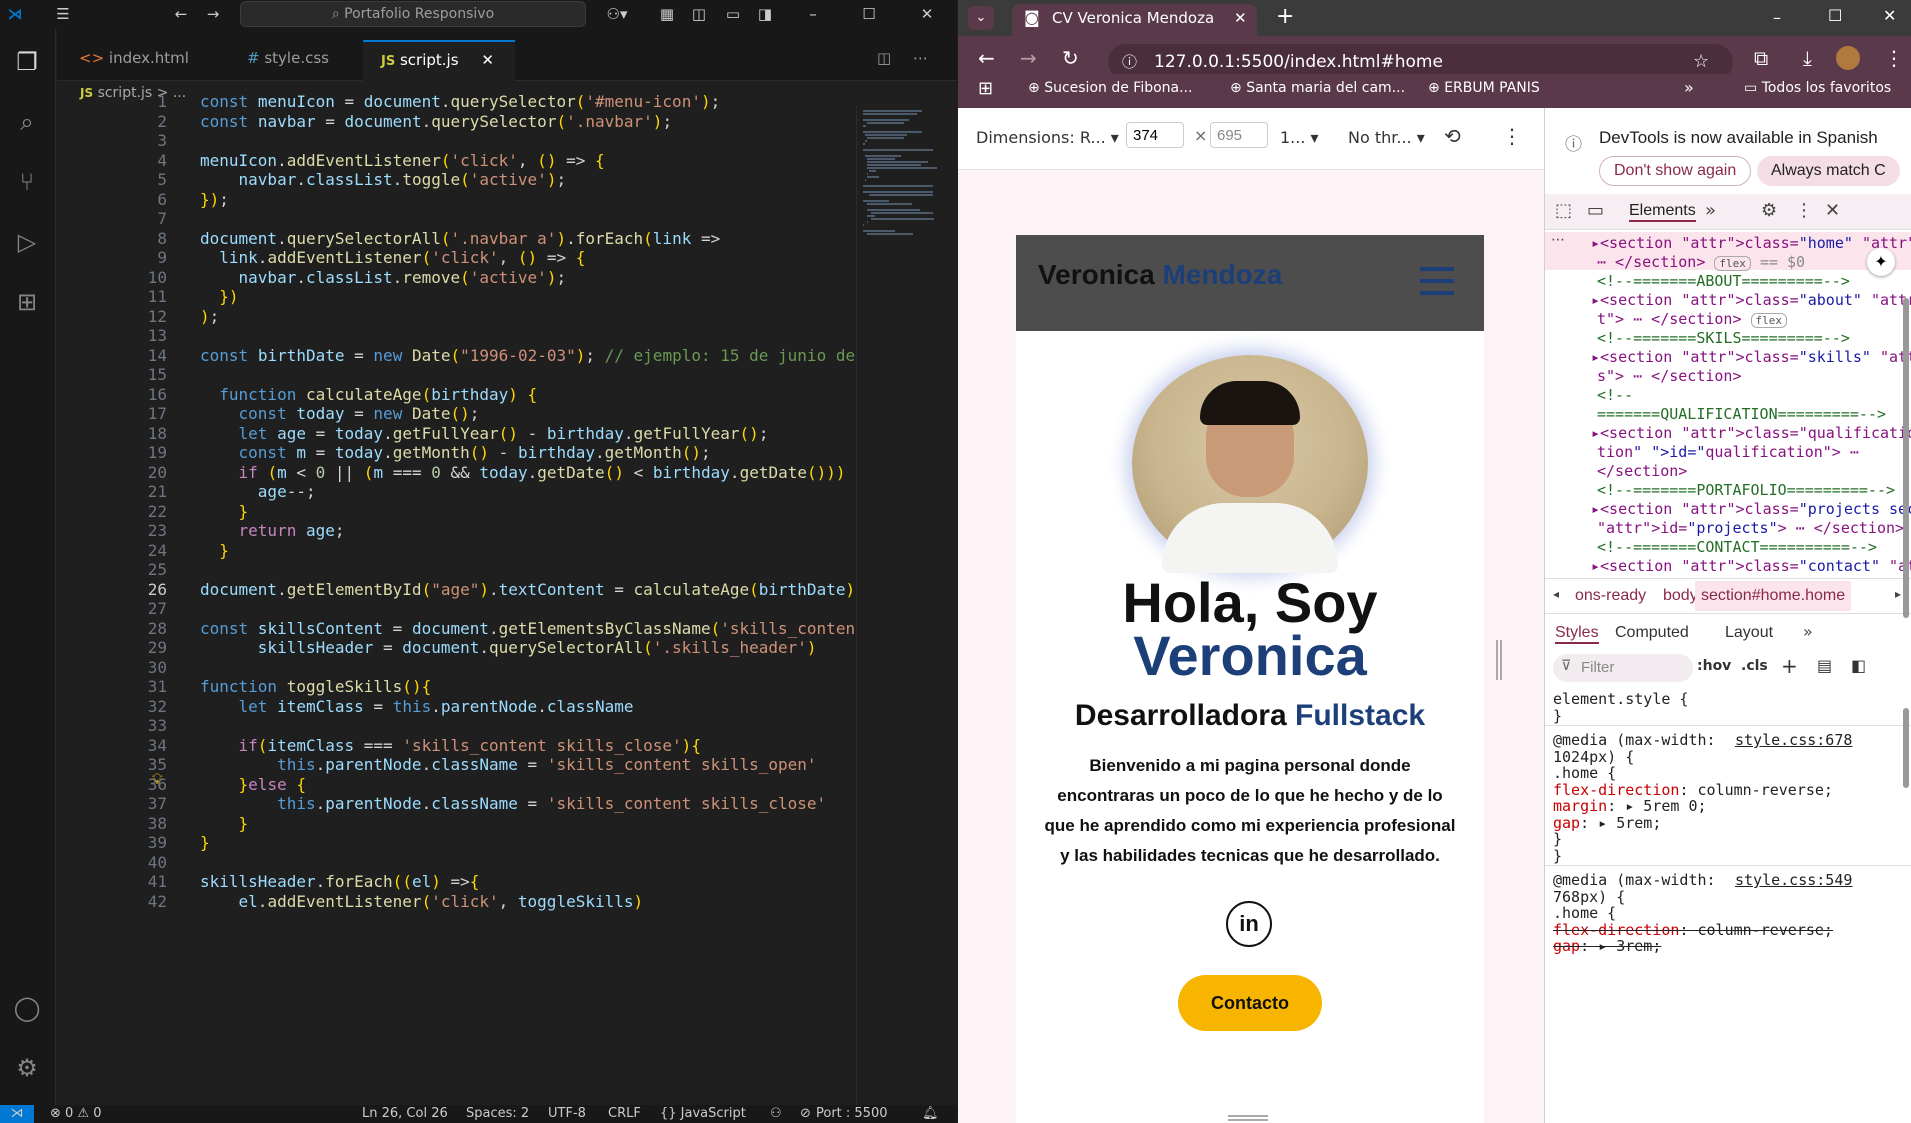 This screenshot has height=1123, width=1911. I want to click on css-declaration: gap: ▸ 5rem;, so click(1607, 823).